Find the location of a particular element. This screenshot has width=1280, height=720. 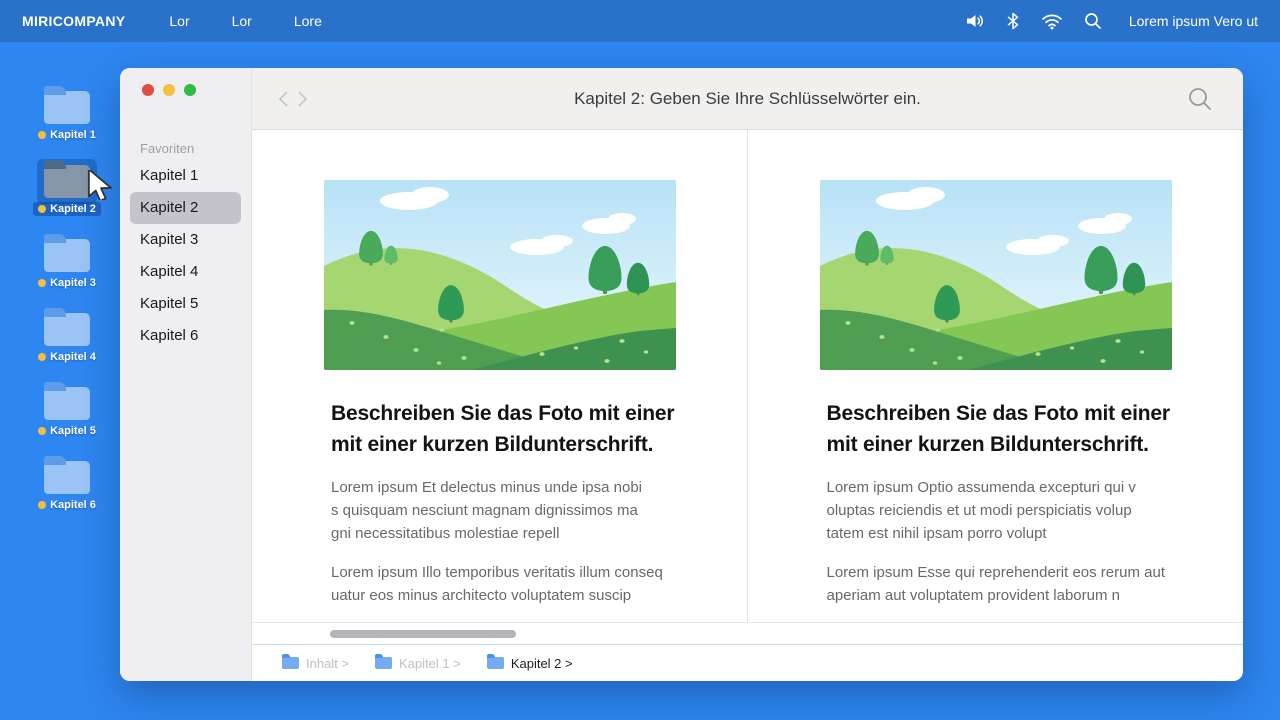

breadcrumb-label: Kapitel 2 > is located at coordinates (541, 663).